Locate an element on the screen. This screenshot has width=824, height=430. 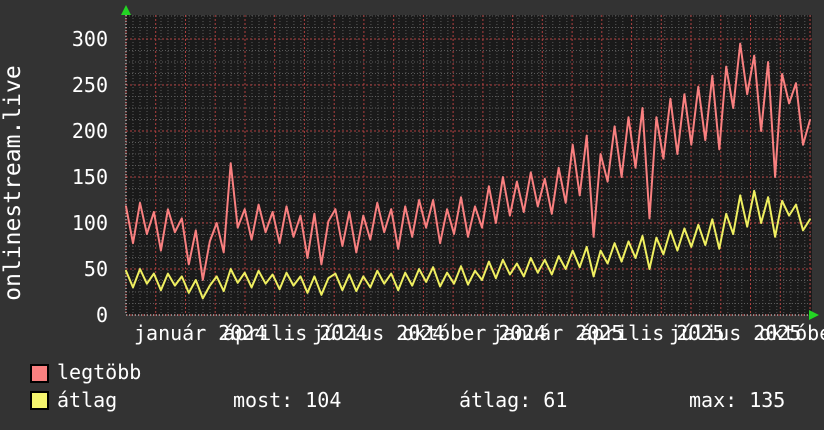
stat-atlag: átlag: 61 is located at coordinates (513, 400).